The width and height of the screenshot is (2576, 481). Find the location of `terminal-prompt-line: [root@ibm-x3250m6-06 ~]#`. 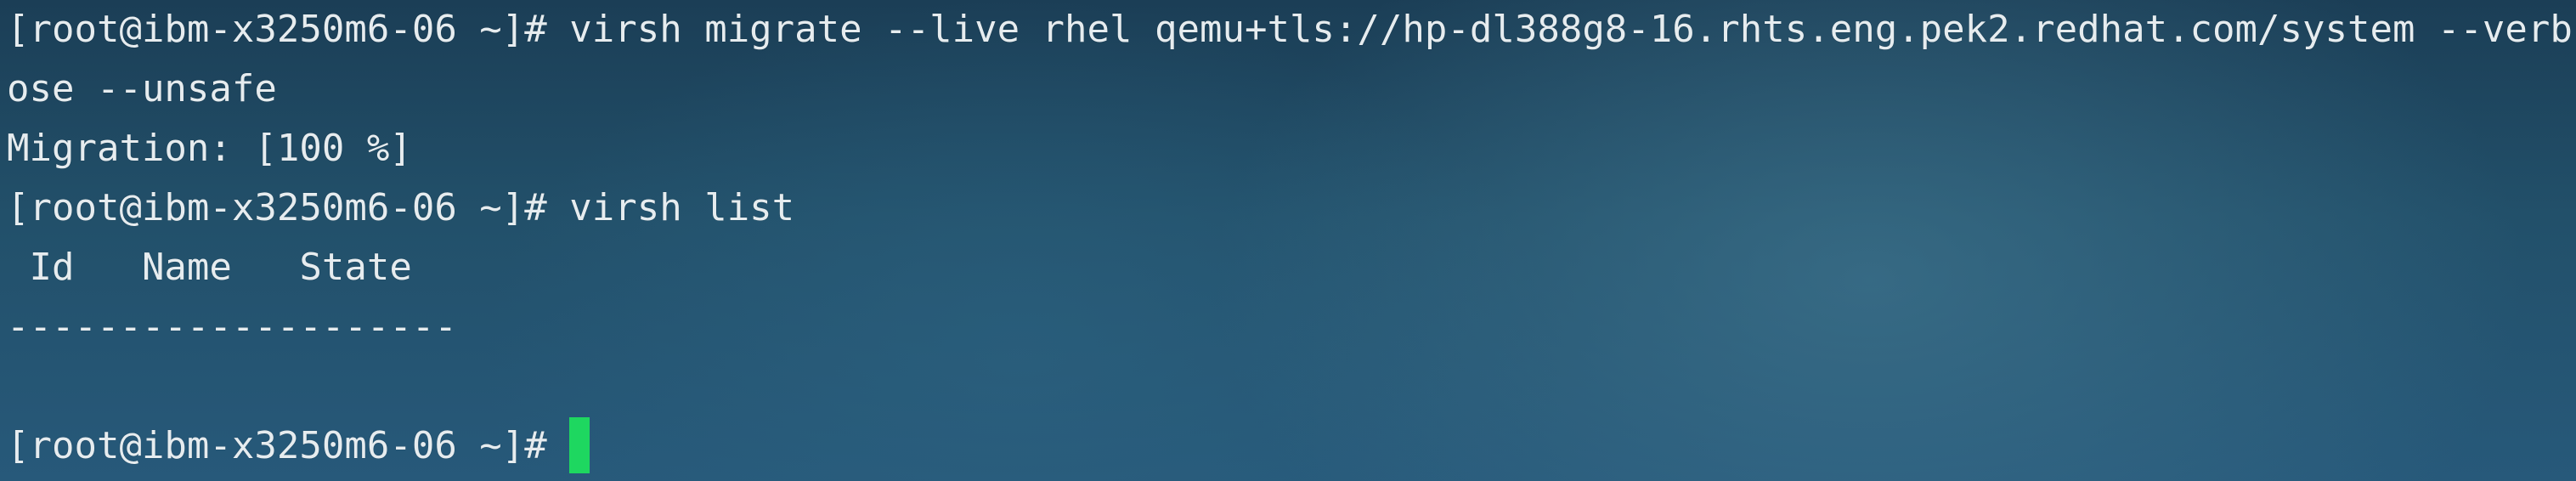

terminal-prompt-line: [root@ibm-x3250m6-06 ~]# is located at coordinates (298, 446).